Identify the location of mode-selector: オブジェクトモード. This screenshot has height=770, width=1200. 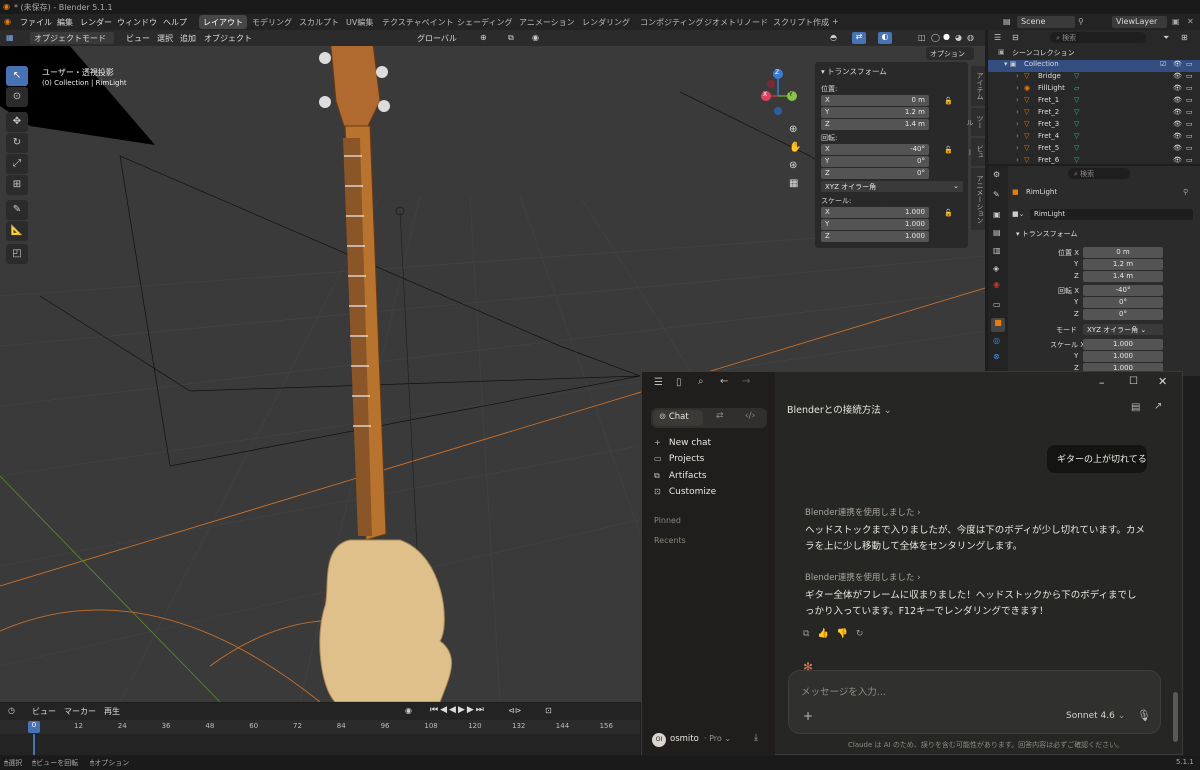
(72, 38).